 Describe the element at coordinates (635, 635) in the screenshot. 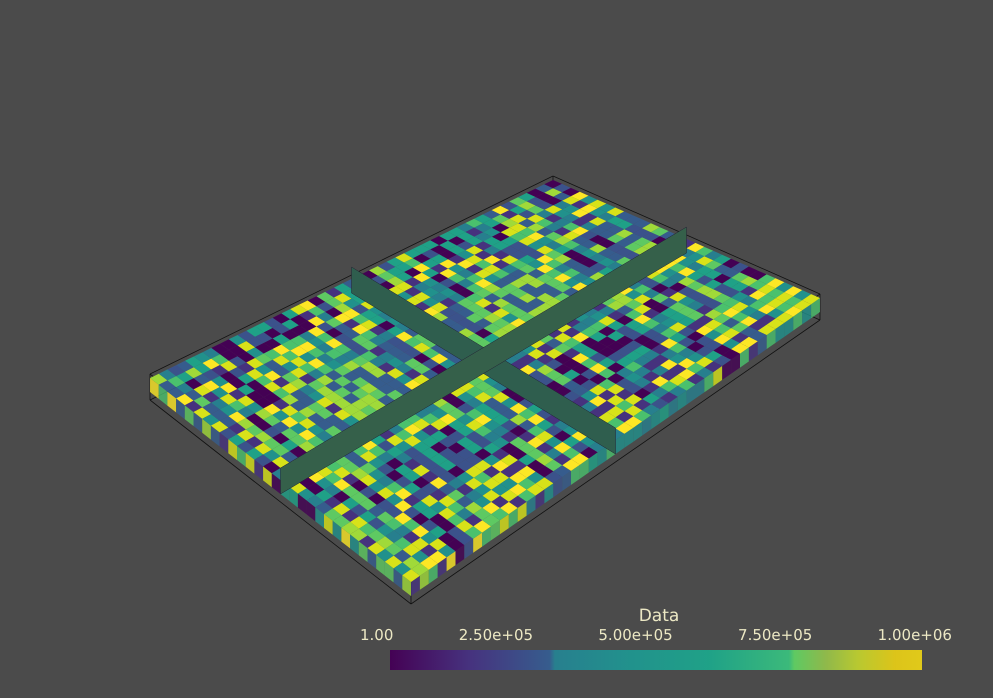

I see `legend-tick-label: 5.00e+05` at that location.